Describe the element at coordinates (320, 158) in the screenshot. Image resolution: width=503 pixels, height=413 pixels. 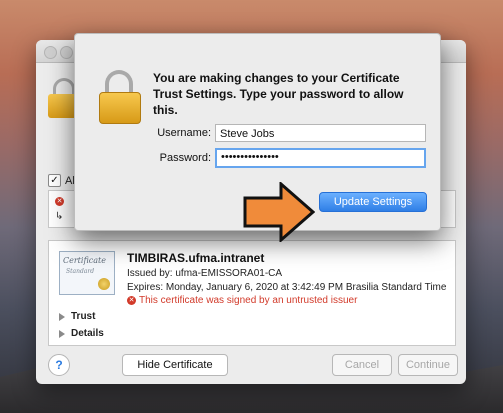
I see `password-field: •••••••••••••••` at that location.